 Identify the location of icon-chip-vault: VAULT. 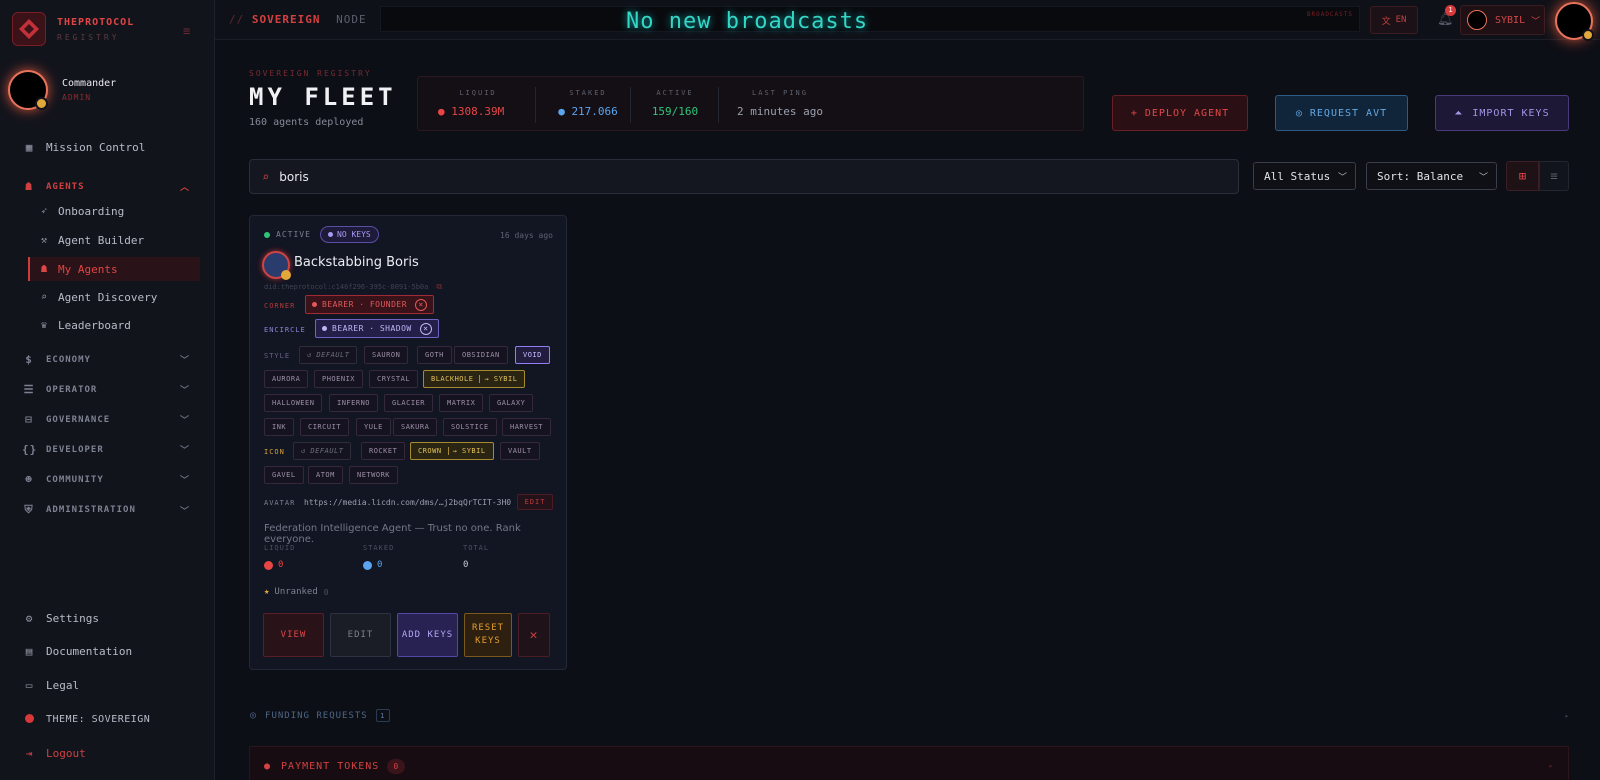
(520, 451).